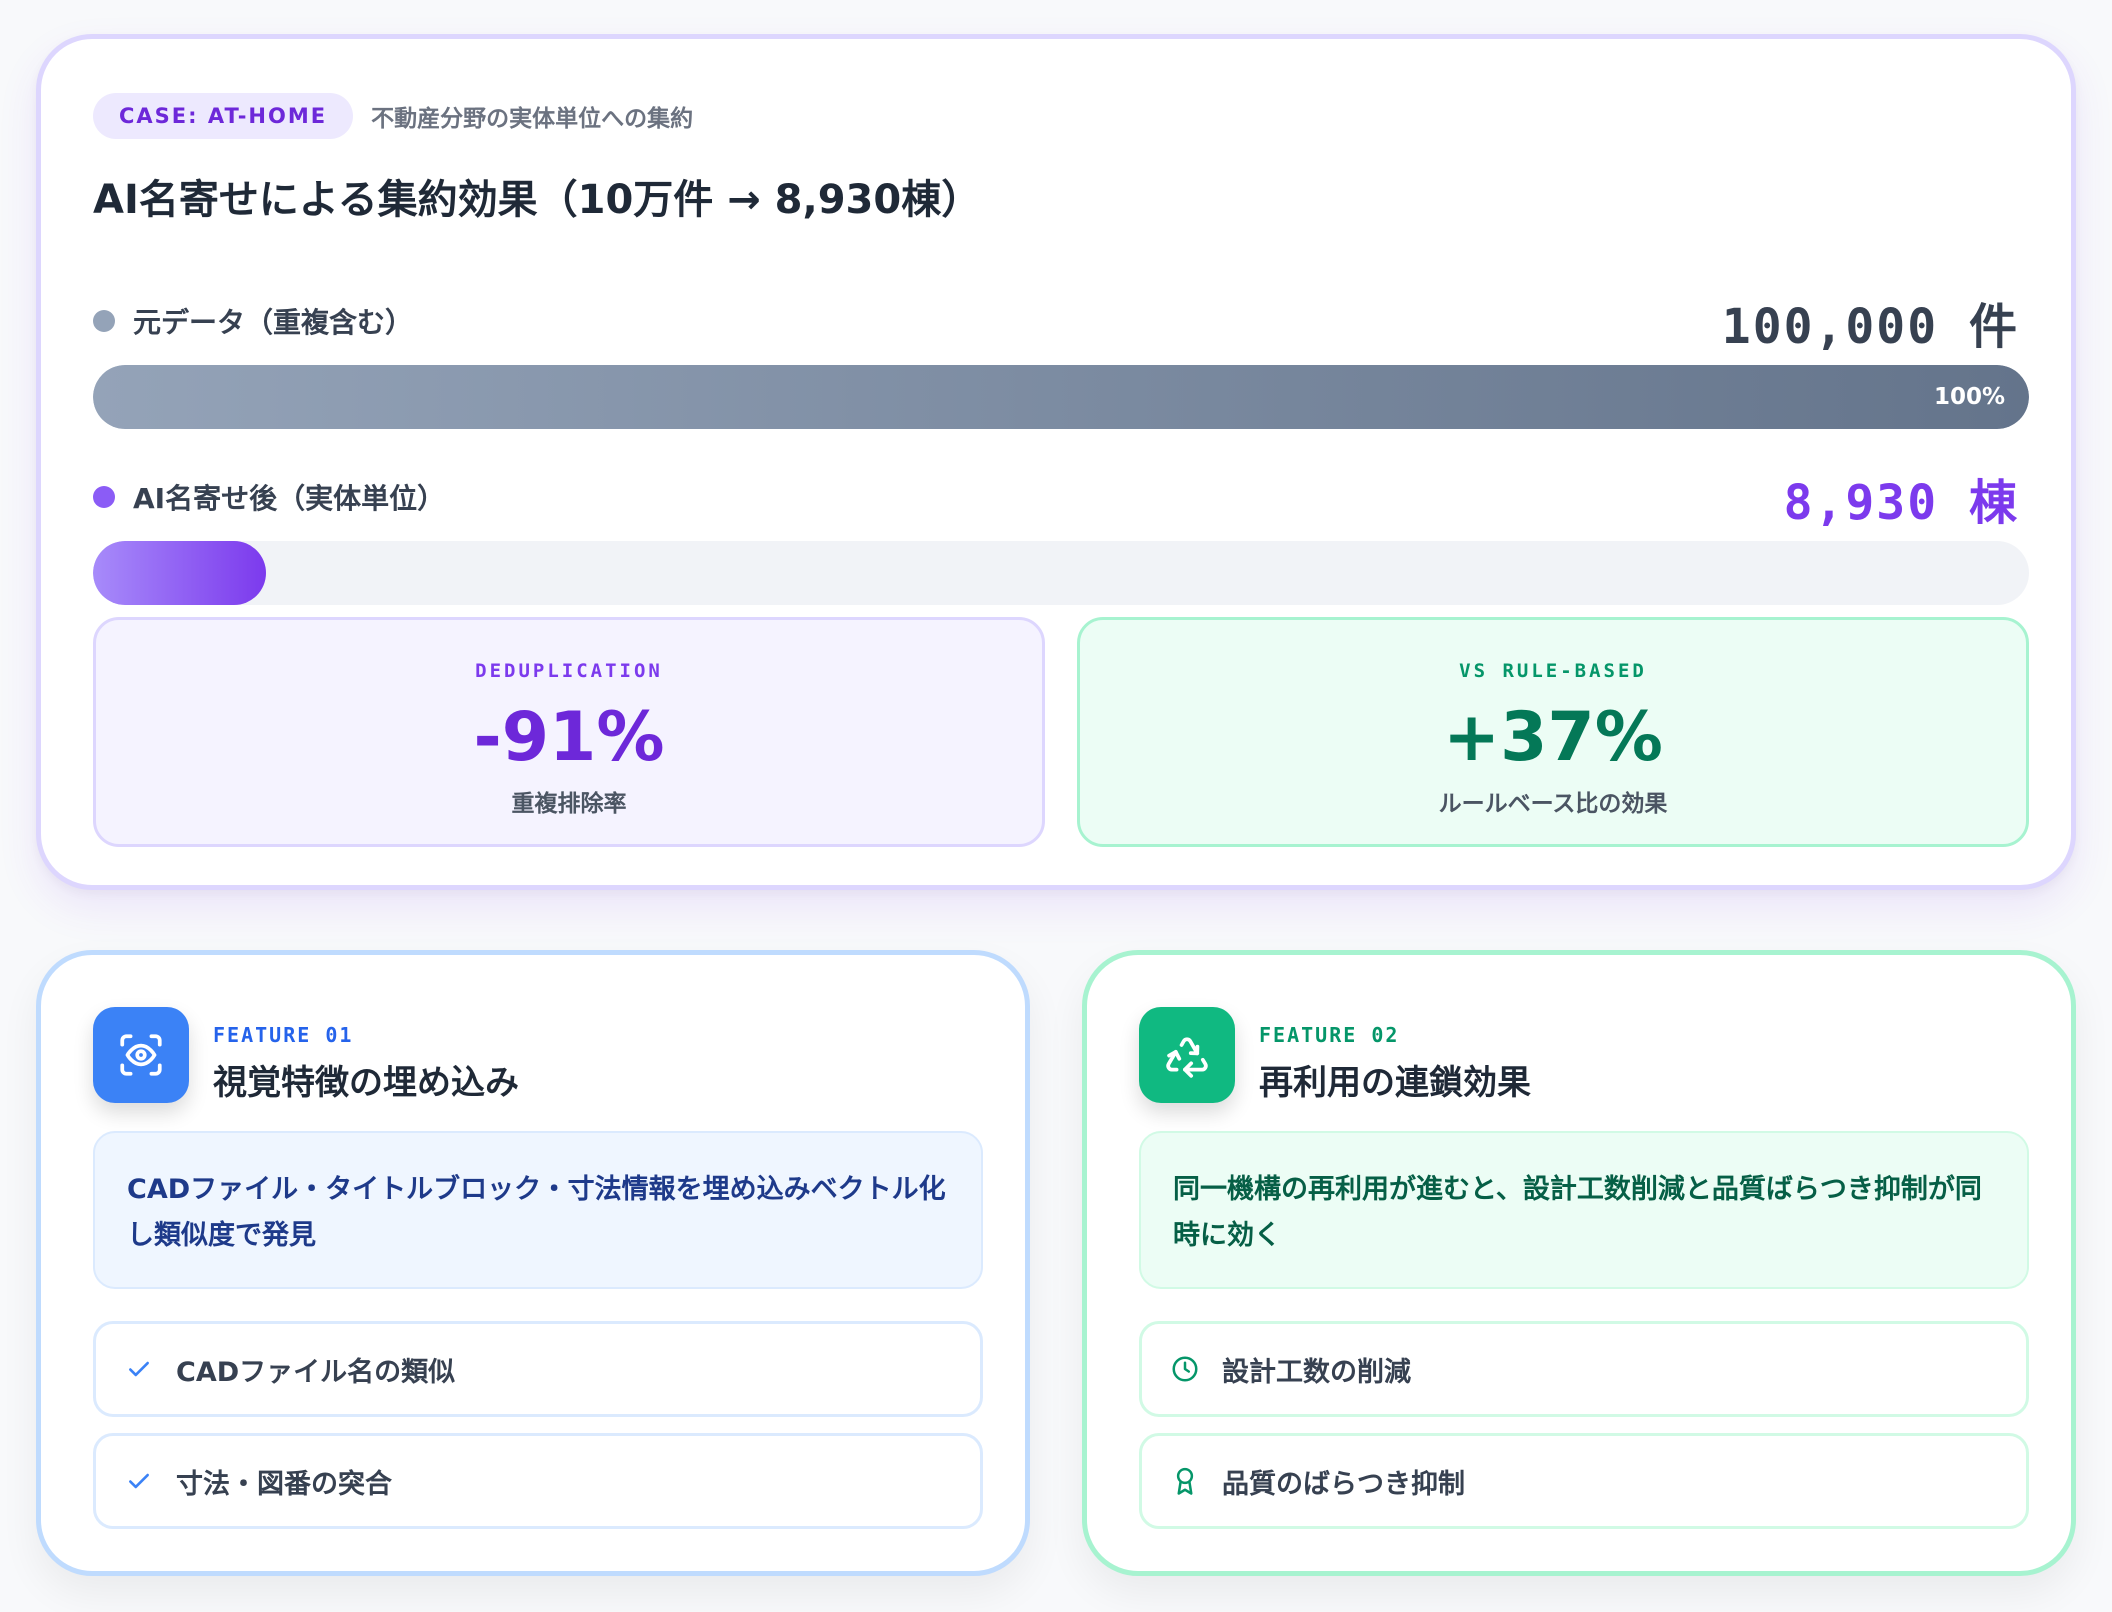  I want to click on feature-title: 視覚特徴の埋め込み, so click(366, 1083).